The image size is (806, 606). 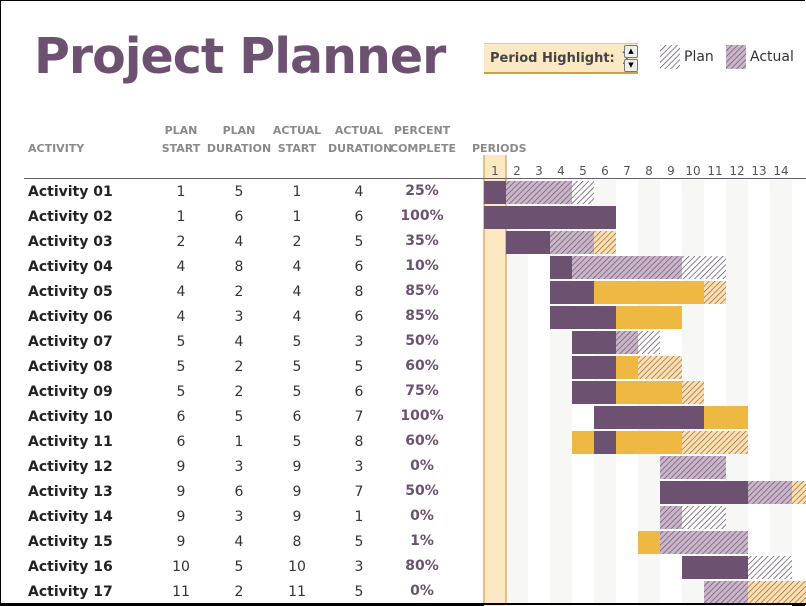 I want to click on table-row: Activity 03 2 4 2 5 35%, so click(x=240, y=242).